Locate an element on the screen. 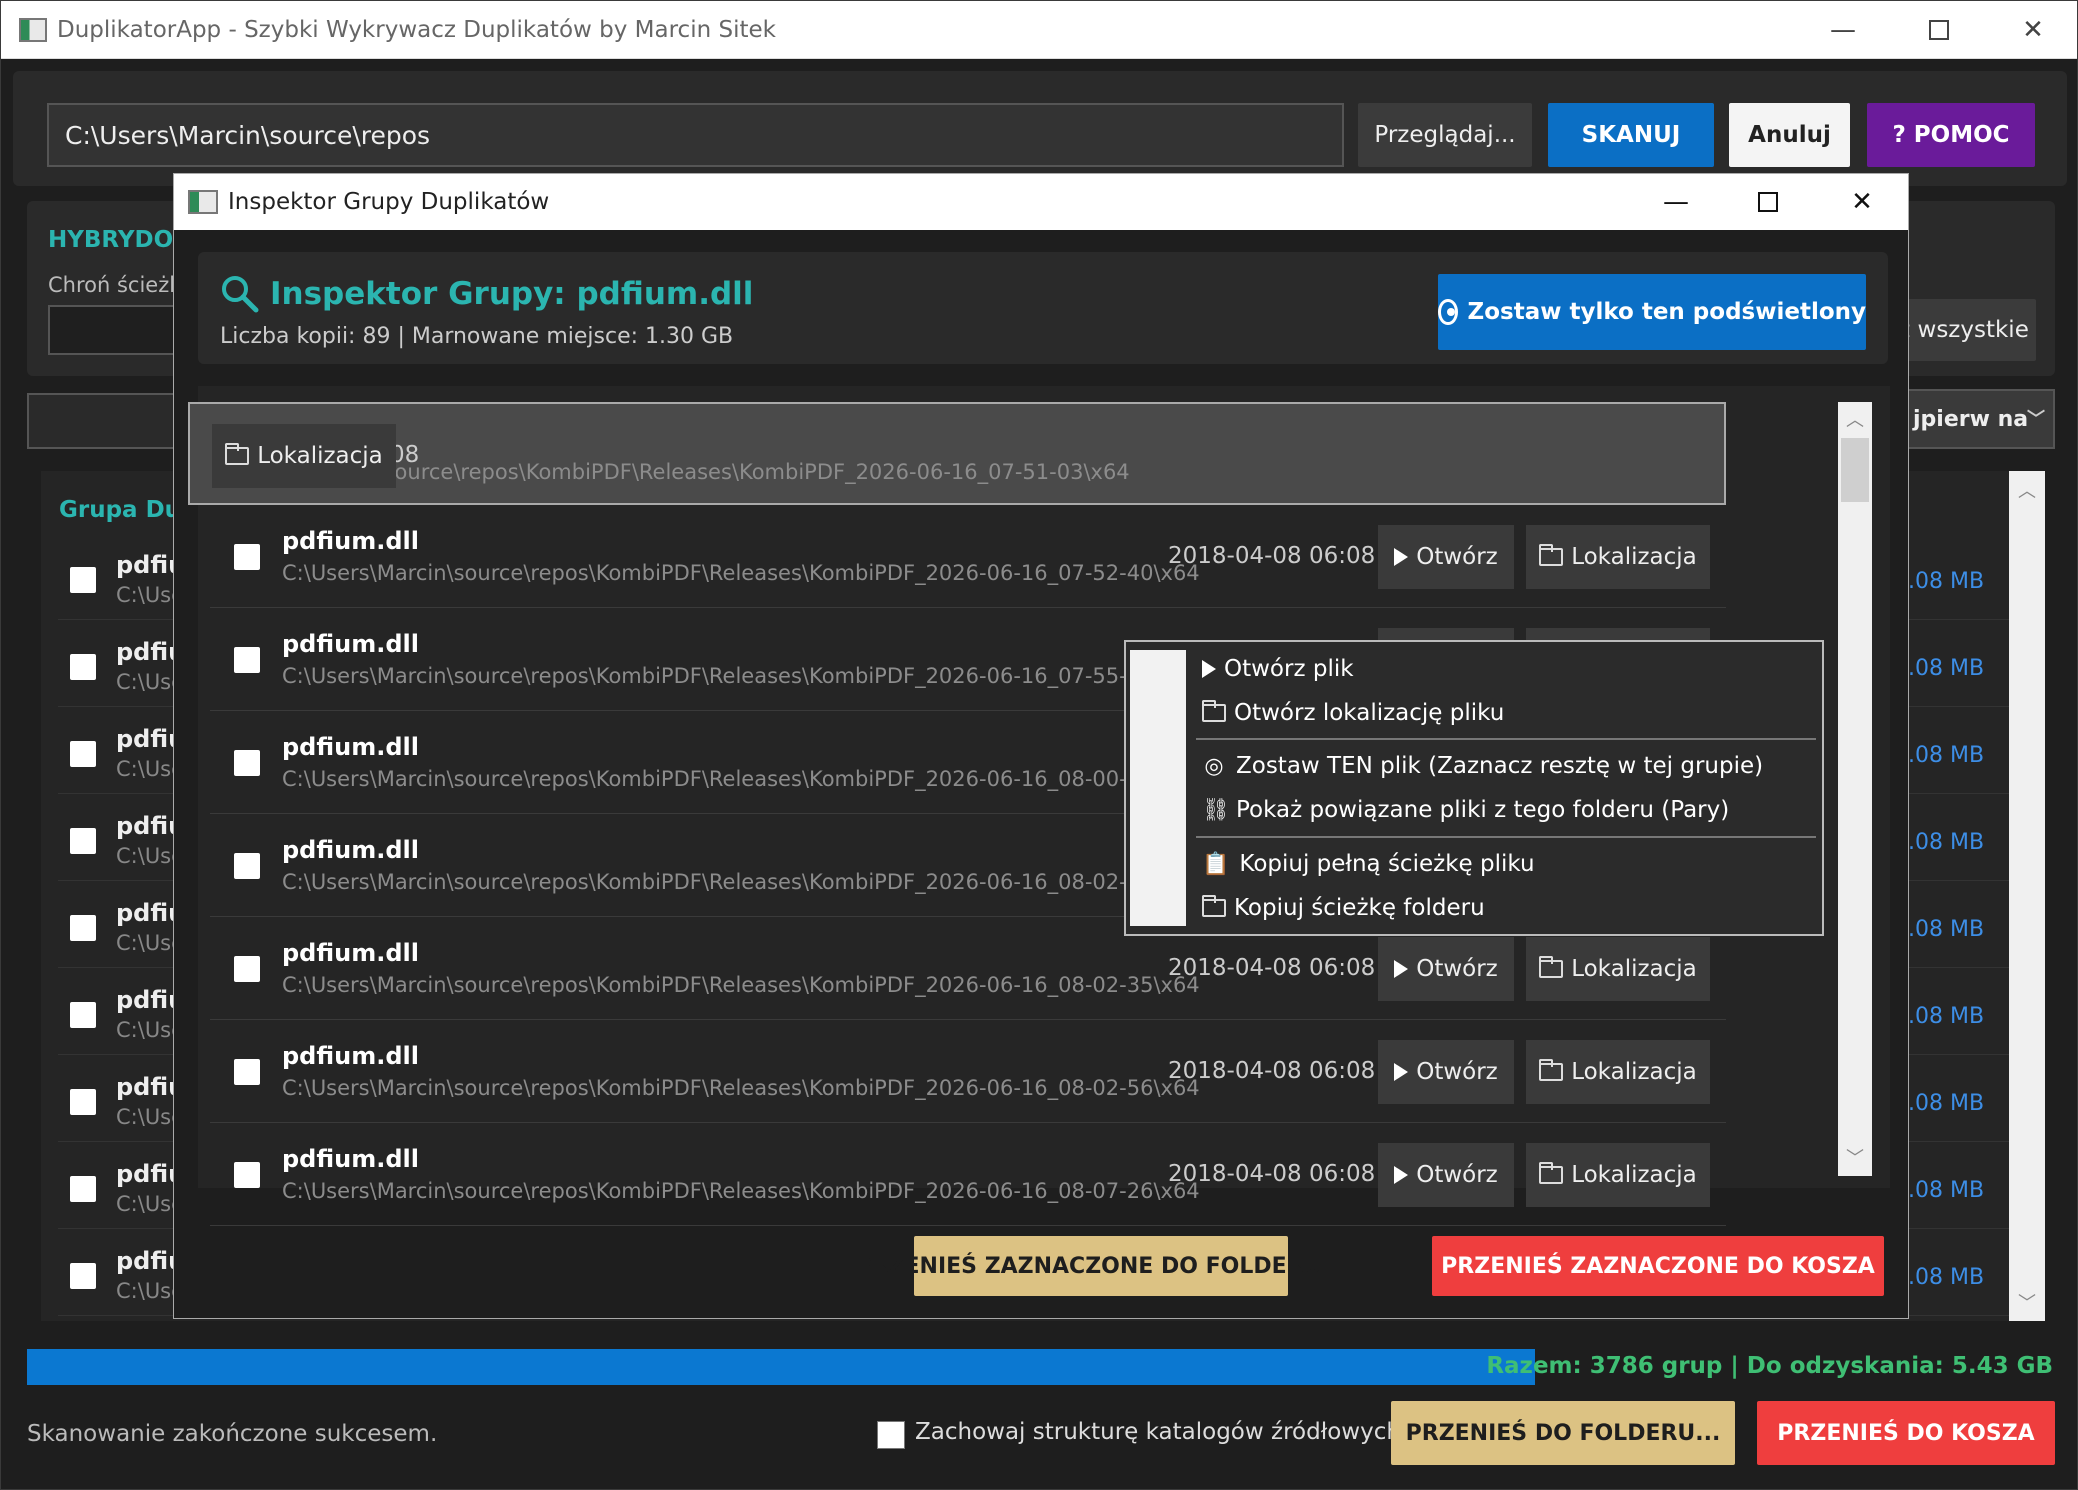 This screenshot has width=2078, height=1490. cancel-button: Anuluj is located at coordinates (1789, 135).